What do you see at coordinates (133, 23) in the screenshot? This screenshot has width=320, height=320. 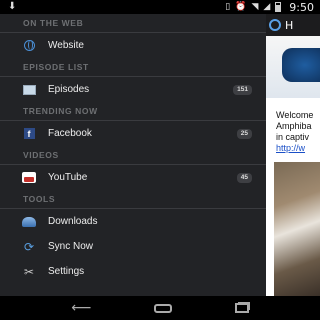 I see `section-header-on-the-web: ON THE WEB` at bounding box center [133, 23].